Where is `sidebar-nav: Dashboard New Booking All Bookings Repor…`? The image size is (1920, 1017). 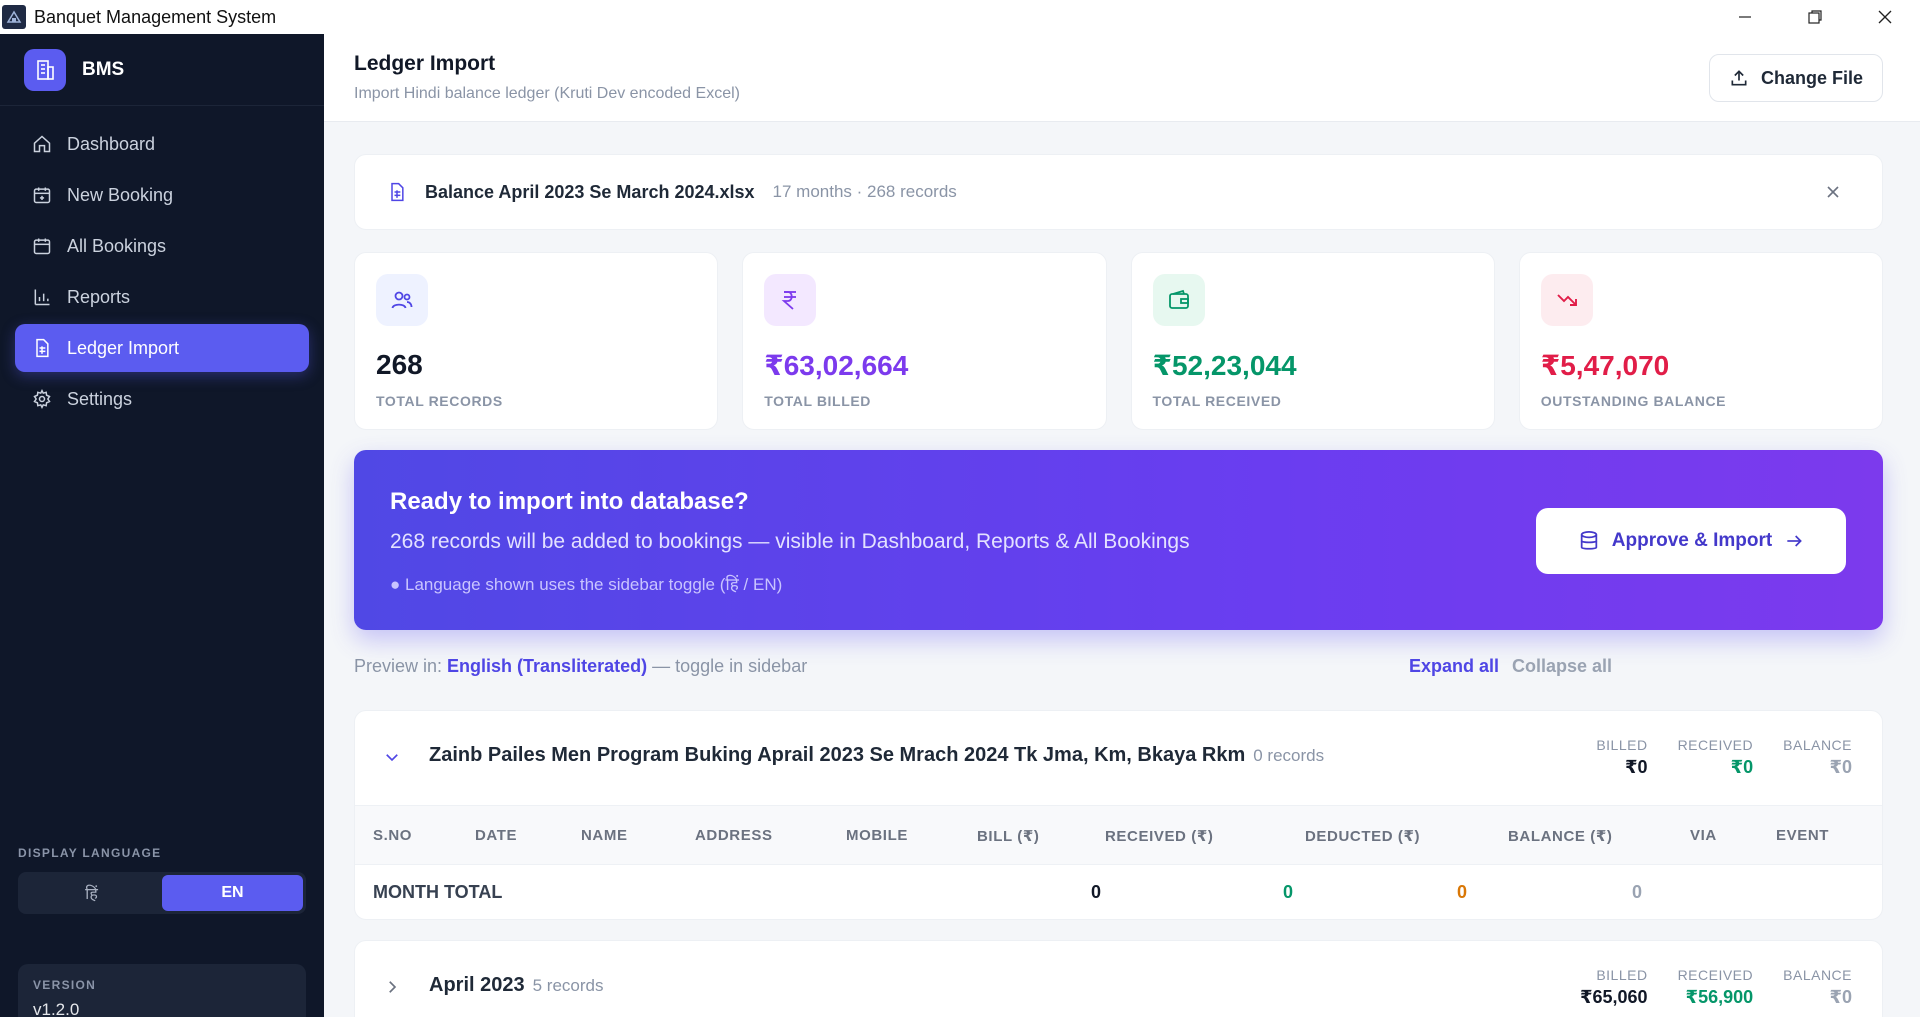
sidebar-nav: Dashboard New Booking All Bookings Repor… is located at coordinates (162, 264).